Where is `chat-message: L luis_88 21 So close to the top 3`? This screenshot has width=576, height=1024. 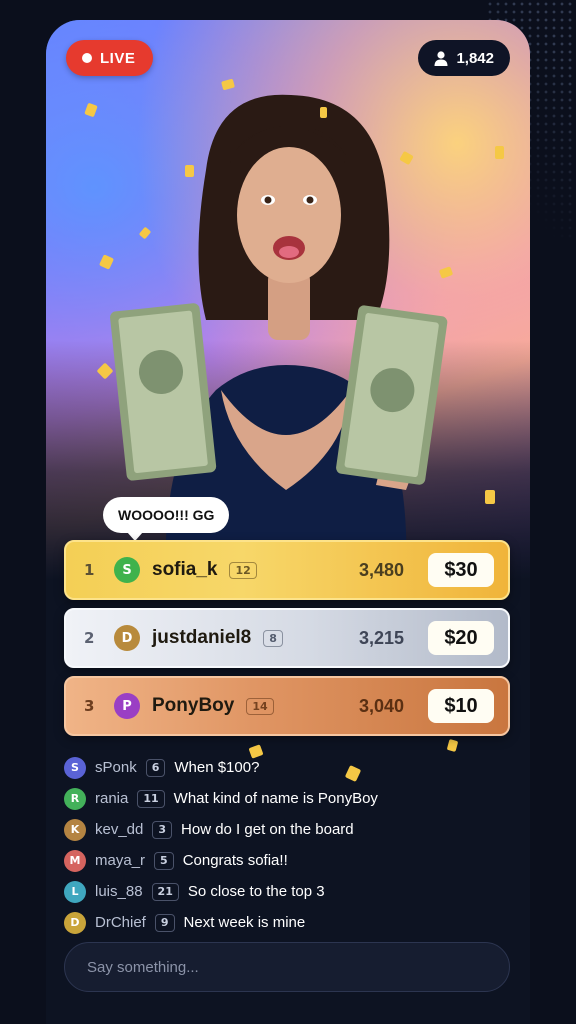
chat-message: L luis_88 21 So close to the top 3 is located at coordinates (287, 891).